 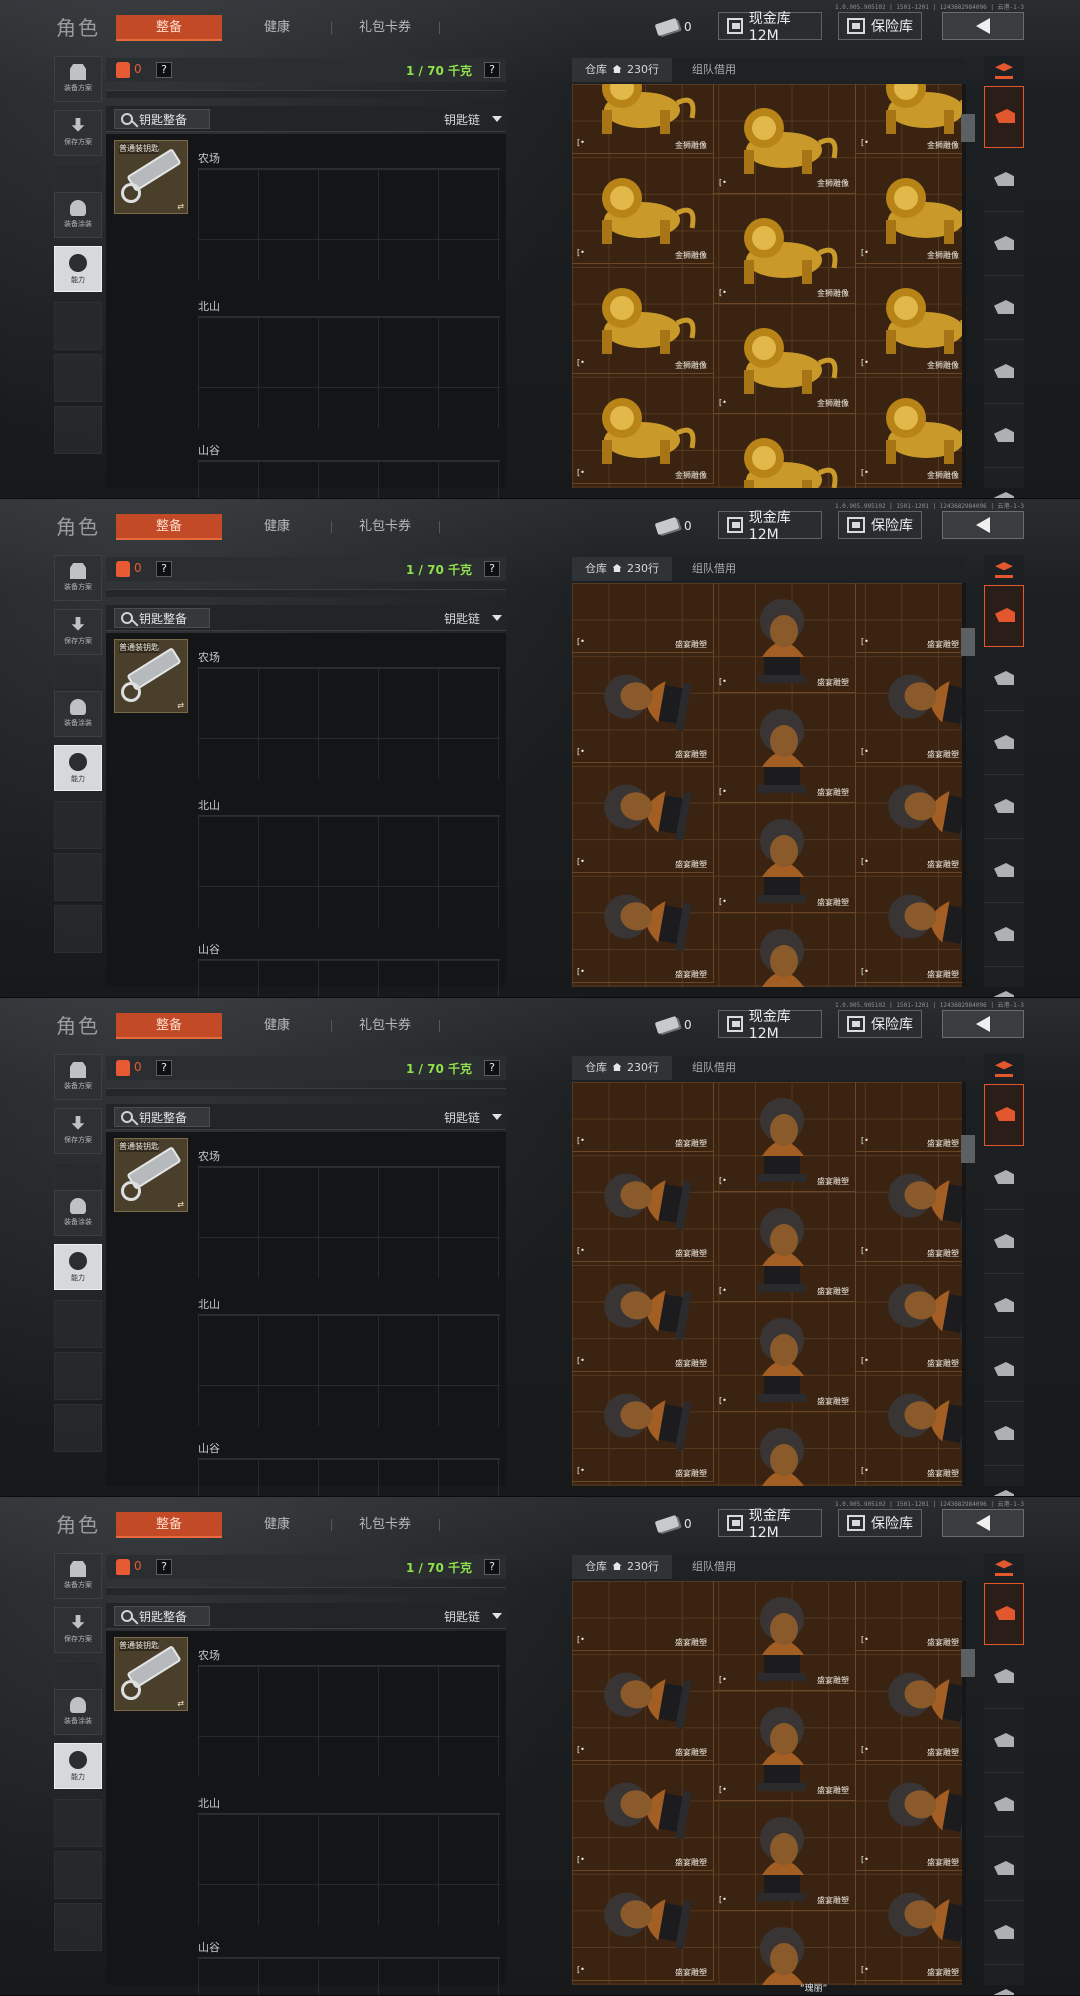 I want to click on ability-button: 能力, so click(x=78, y=269).